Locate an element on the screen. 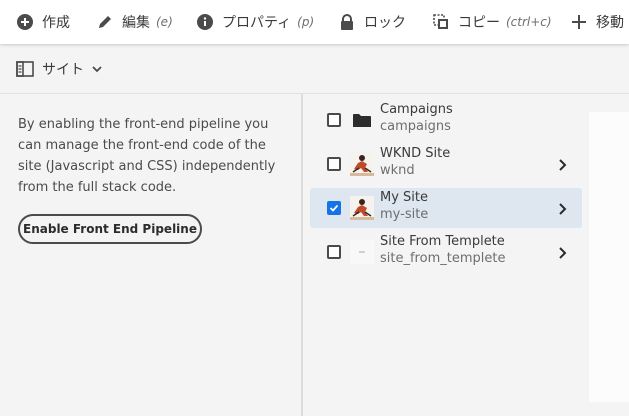 The width and height of the screenshot is (629, 416). action-bar: 作成 編集 (e) プロパティ (p) ロック コピー (ctrl+c) 移動 is located at coordinates (314, 22).